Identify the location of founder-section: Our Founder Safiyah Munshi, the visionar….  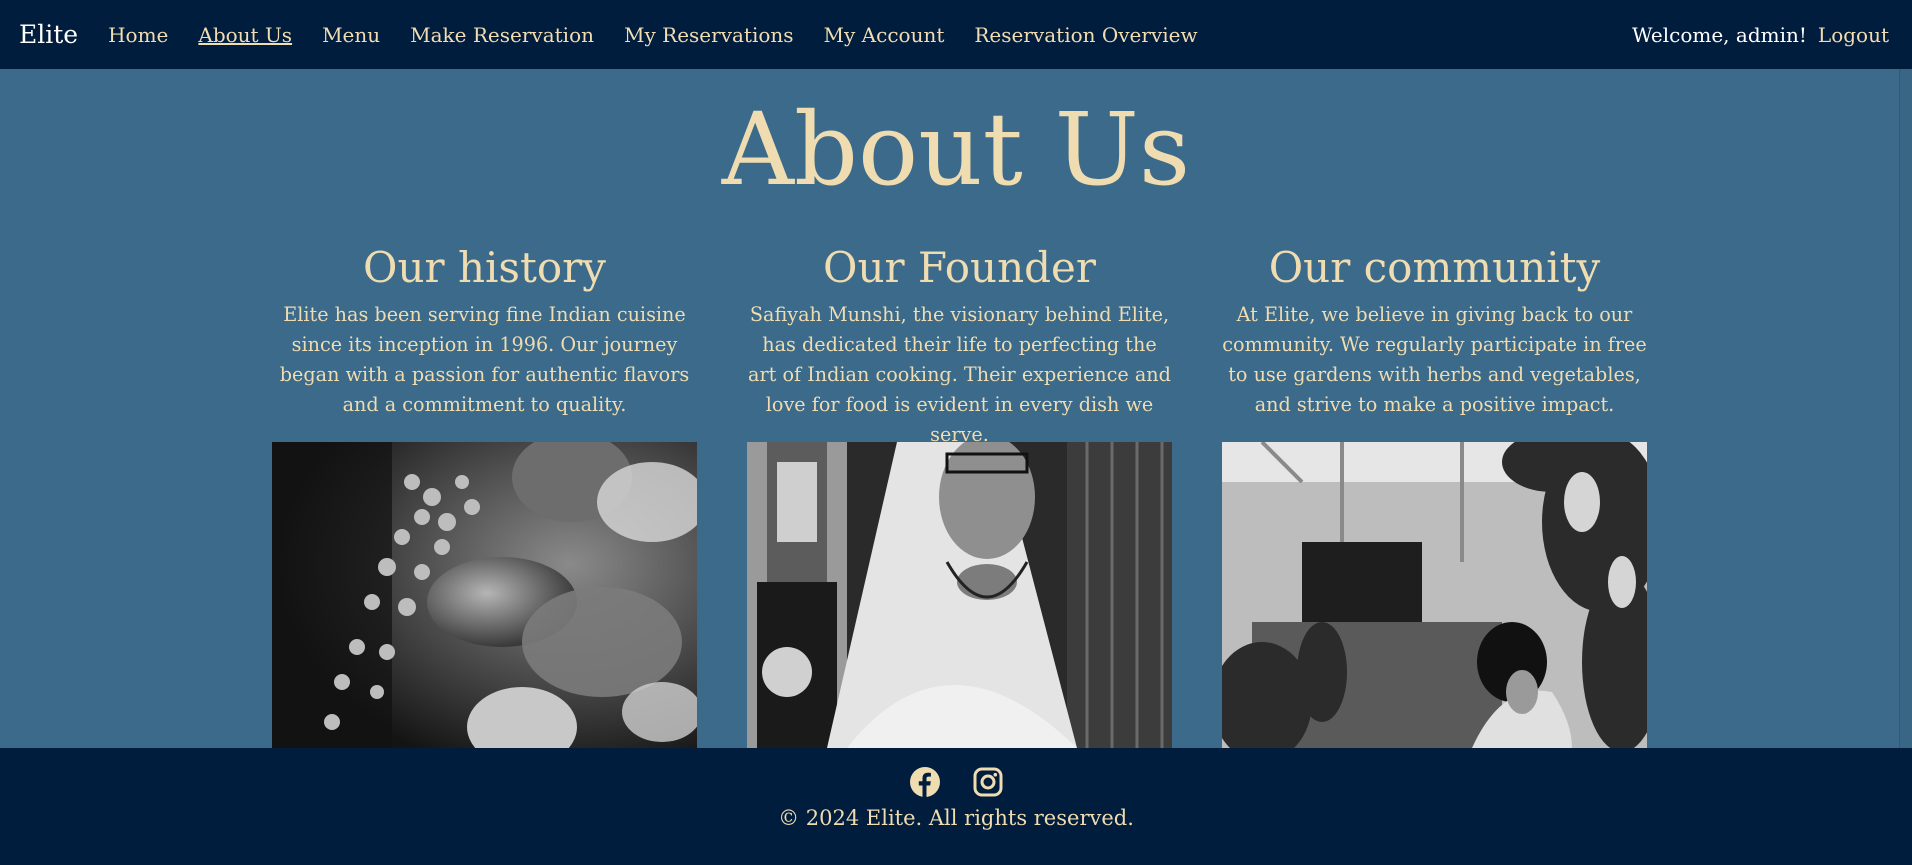
(959, 345).